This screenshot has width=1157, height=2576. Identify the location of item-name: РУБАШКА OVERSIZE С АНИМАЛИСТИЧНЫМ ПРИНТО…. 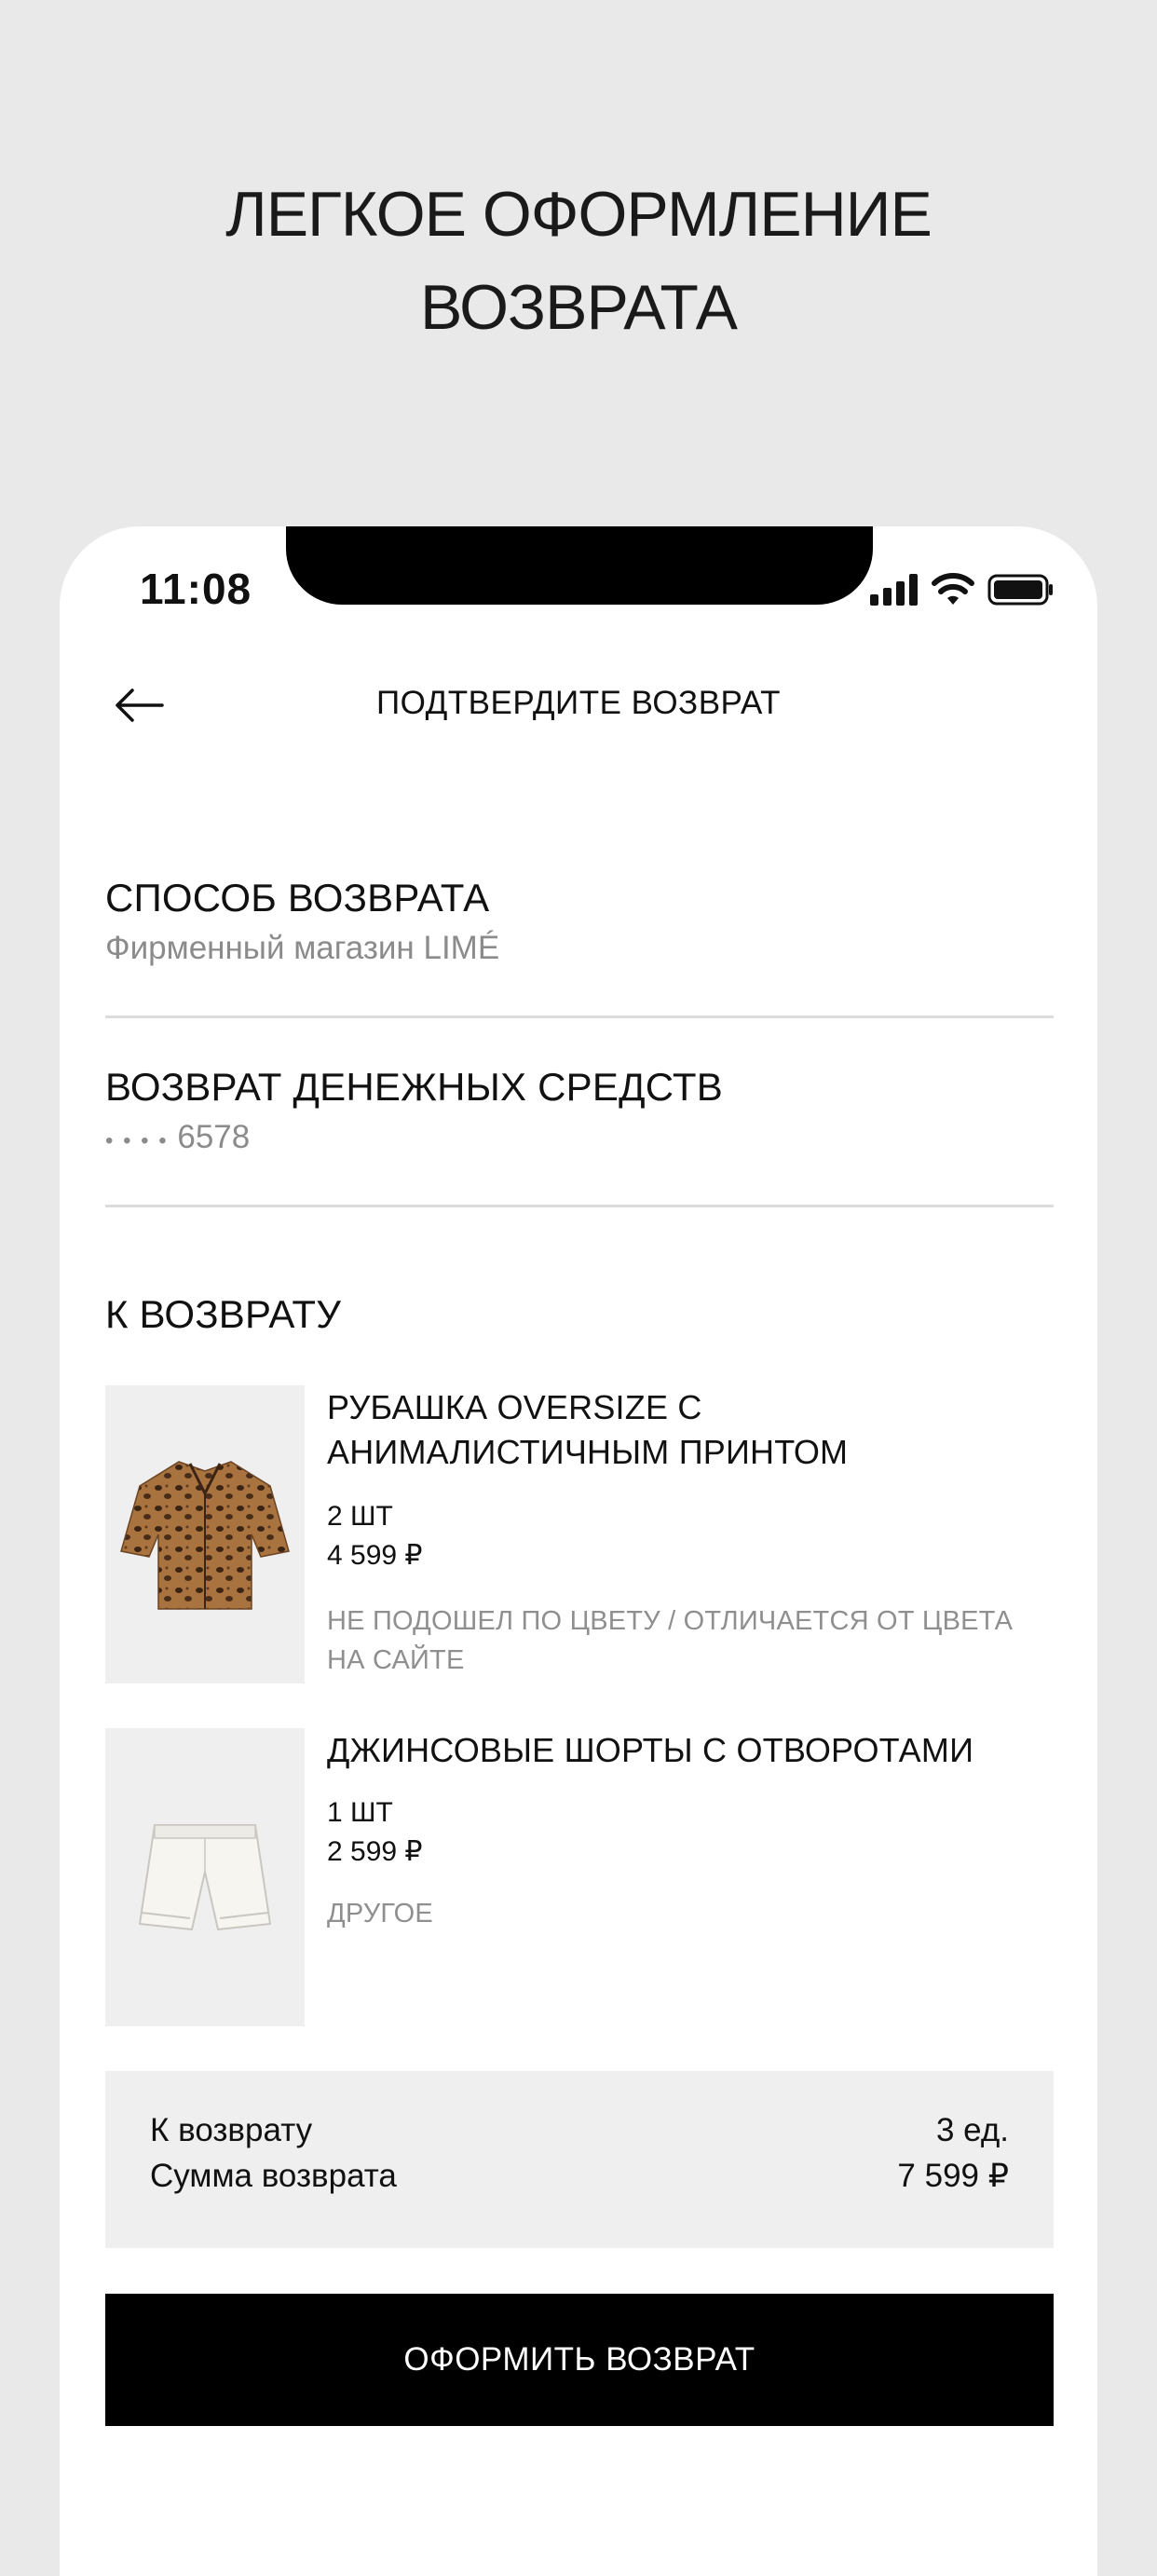
(588, 1429).